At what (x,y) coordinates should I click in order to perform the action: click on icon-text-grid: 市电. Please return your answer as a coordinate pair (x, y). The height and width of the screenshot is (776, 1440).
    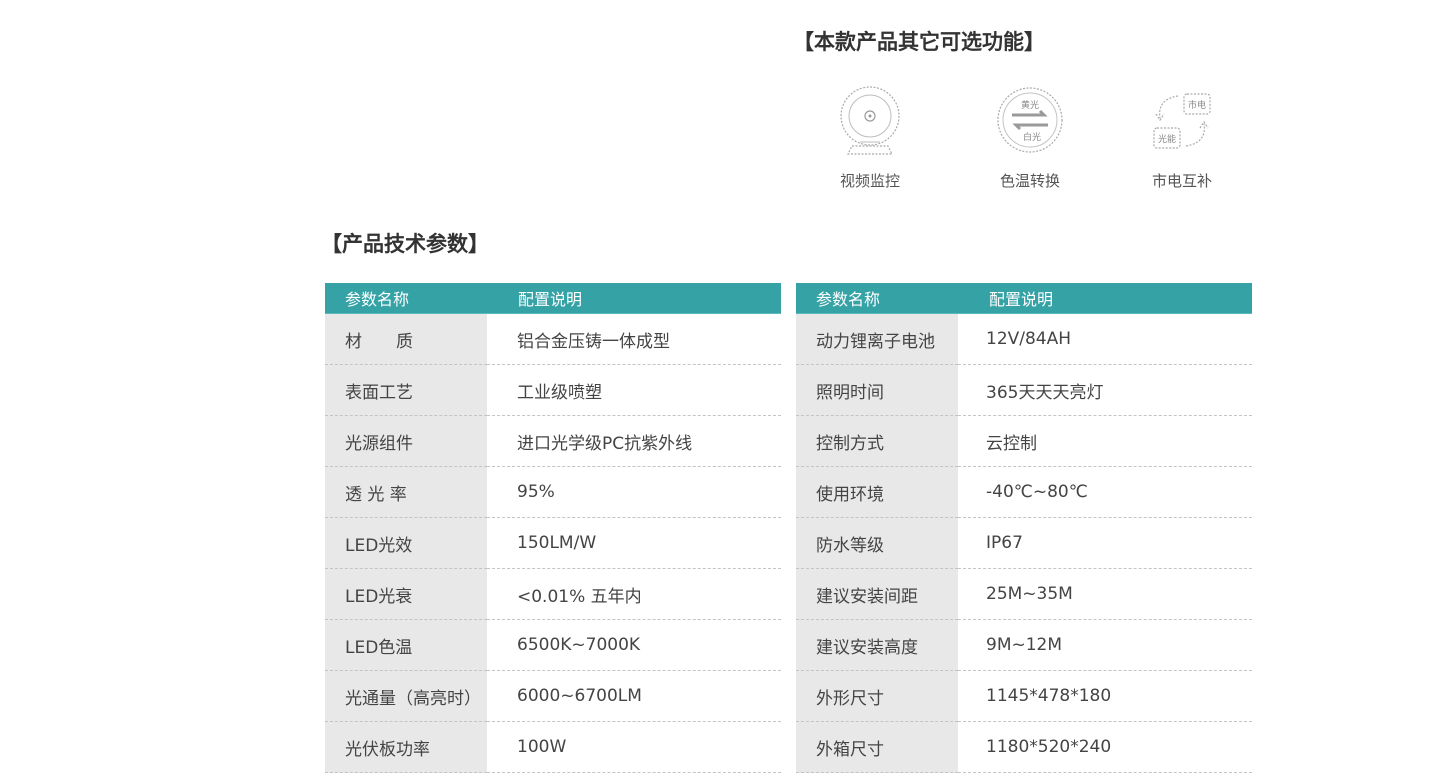
    Looking at the image, I should click on (1197, 105).